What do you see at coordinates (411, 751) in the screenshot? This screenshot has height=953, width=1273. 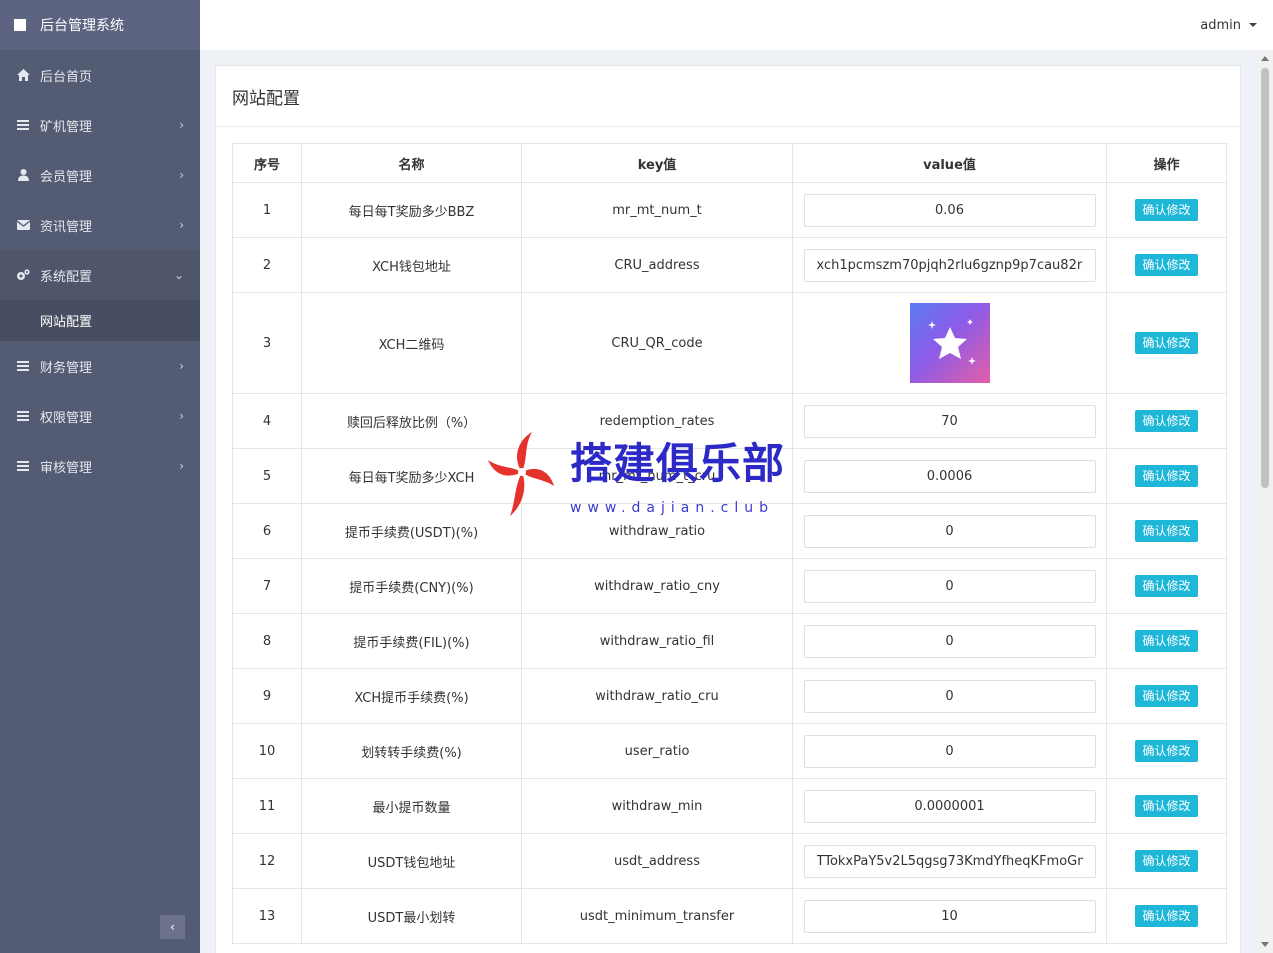 I see `row-name: 划转转手续费(%)` at bounding box center [411, 751].